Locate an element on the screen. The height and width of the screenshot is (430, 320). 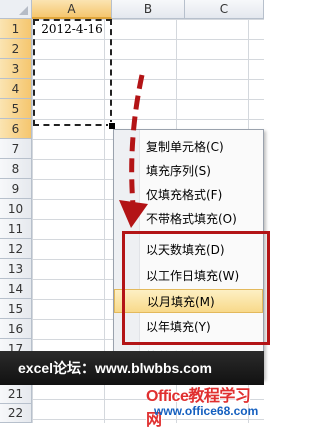
watermark-url: www.office68.com is located at coordinates (206, 411).